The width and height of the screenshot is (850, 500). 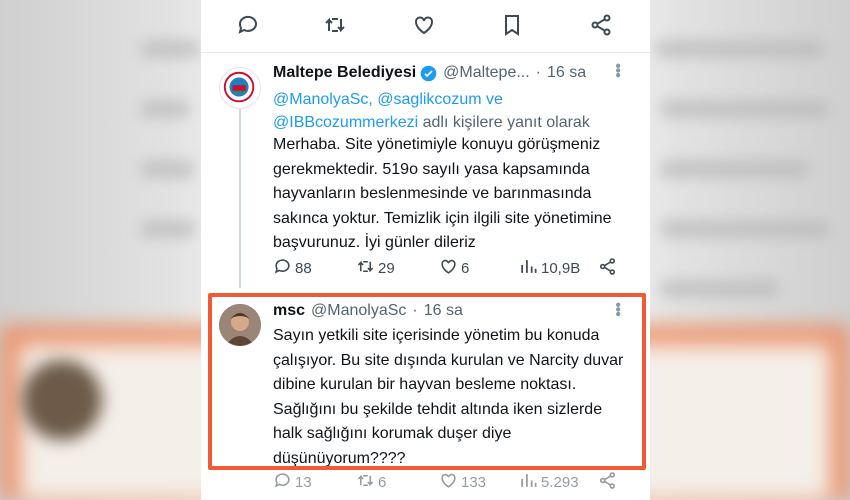 I want to click on avatar, so click(x=240, y=88).